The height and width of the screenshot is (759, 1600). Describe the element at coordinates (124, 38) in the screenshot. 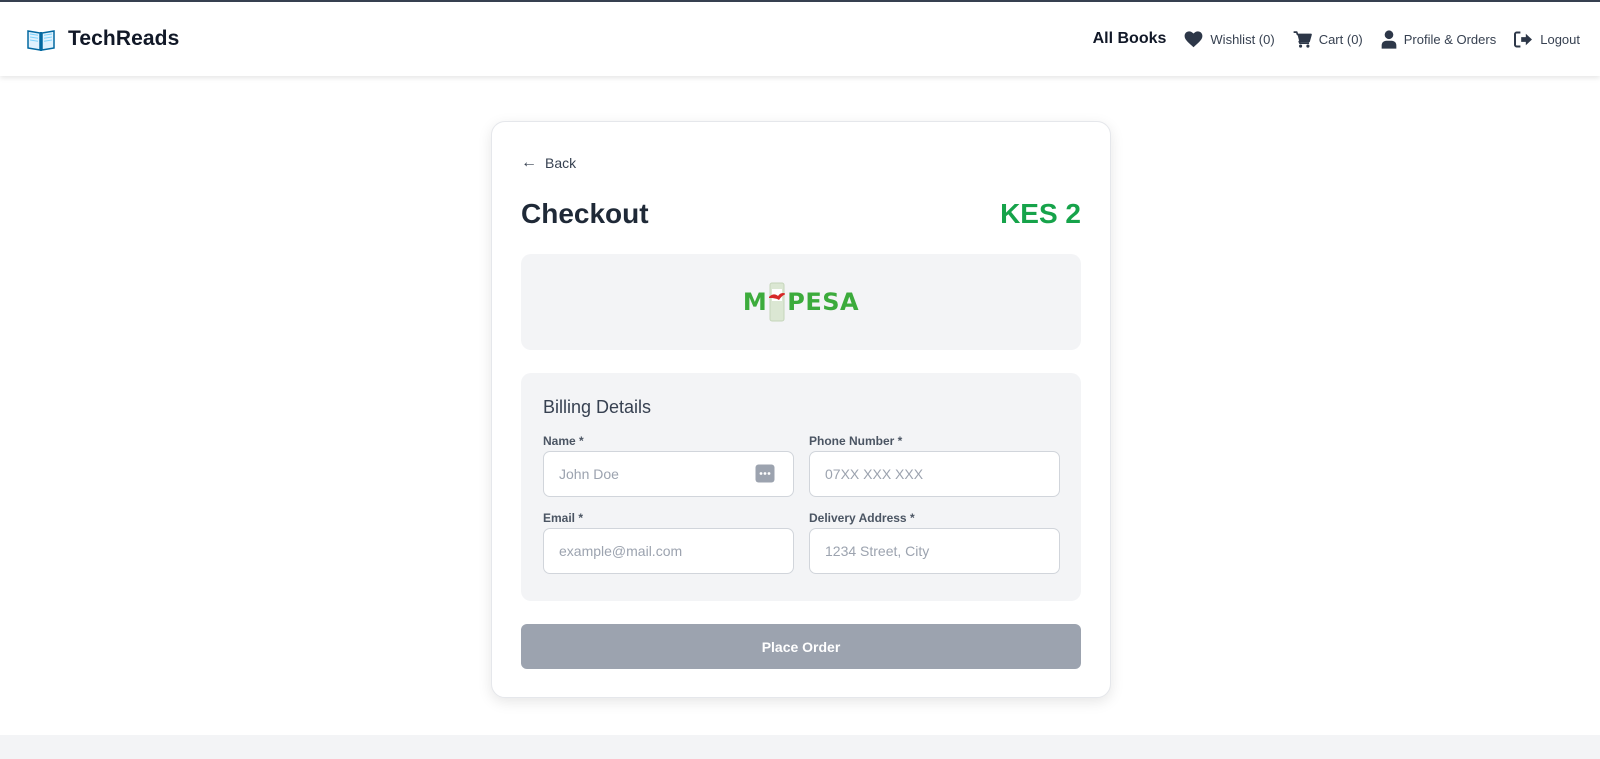

I see `brand-name: TechReads` at that location.